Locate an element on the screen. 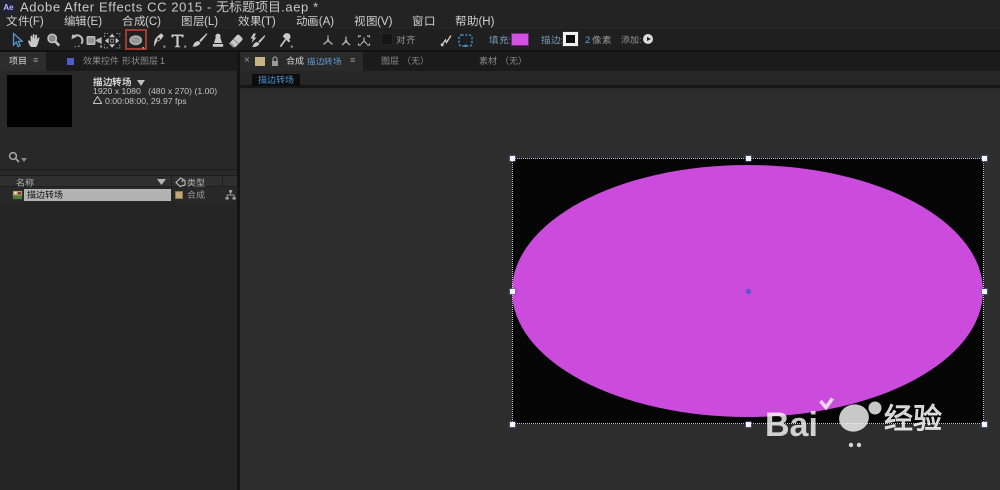 Image resolution: width=1000 pixels, height=490 pixels. composition-panel-tabs: × ≡ is located at coordinates (620, 61).